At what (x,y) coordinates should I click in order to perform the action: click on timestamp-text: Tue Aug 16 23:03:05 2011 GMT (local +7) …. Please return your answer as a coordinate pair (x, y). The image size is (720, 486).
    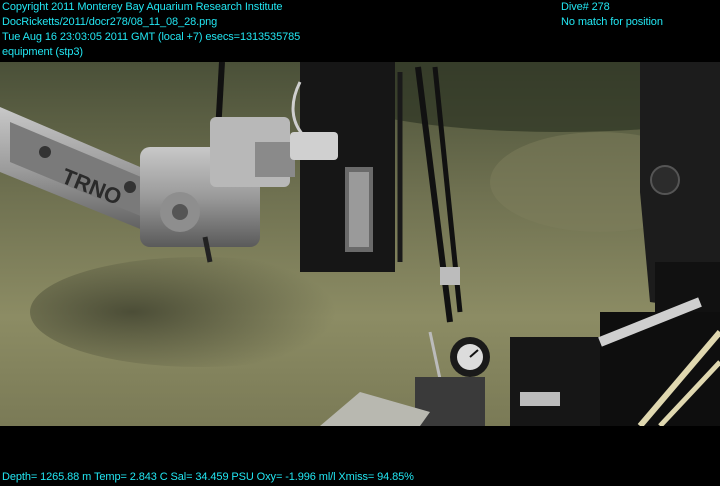
    Looking at the image, I should click on (151, 37).